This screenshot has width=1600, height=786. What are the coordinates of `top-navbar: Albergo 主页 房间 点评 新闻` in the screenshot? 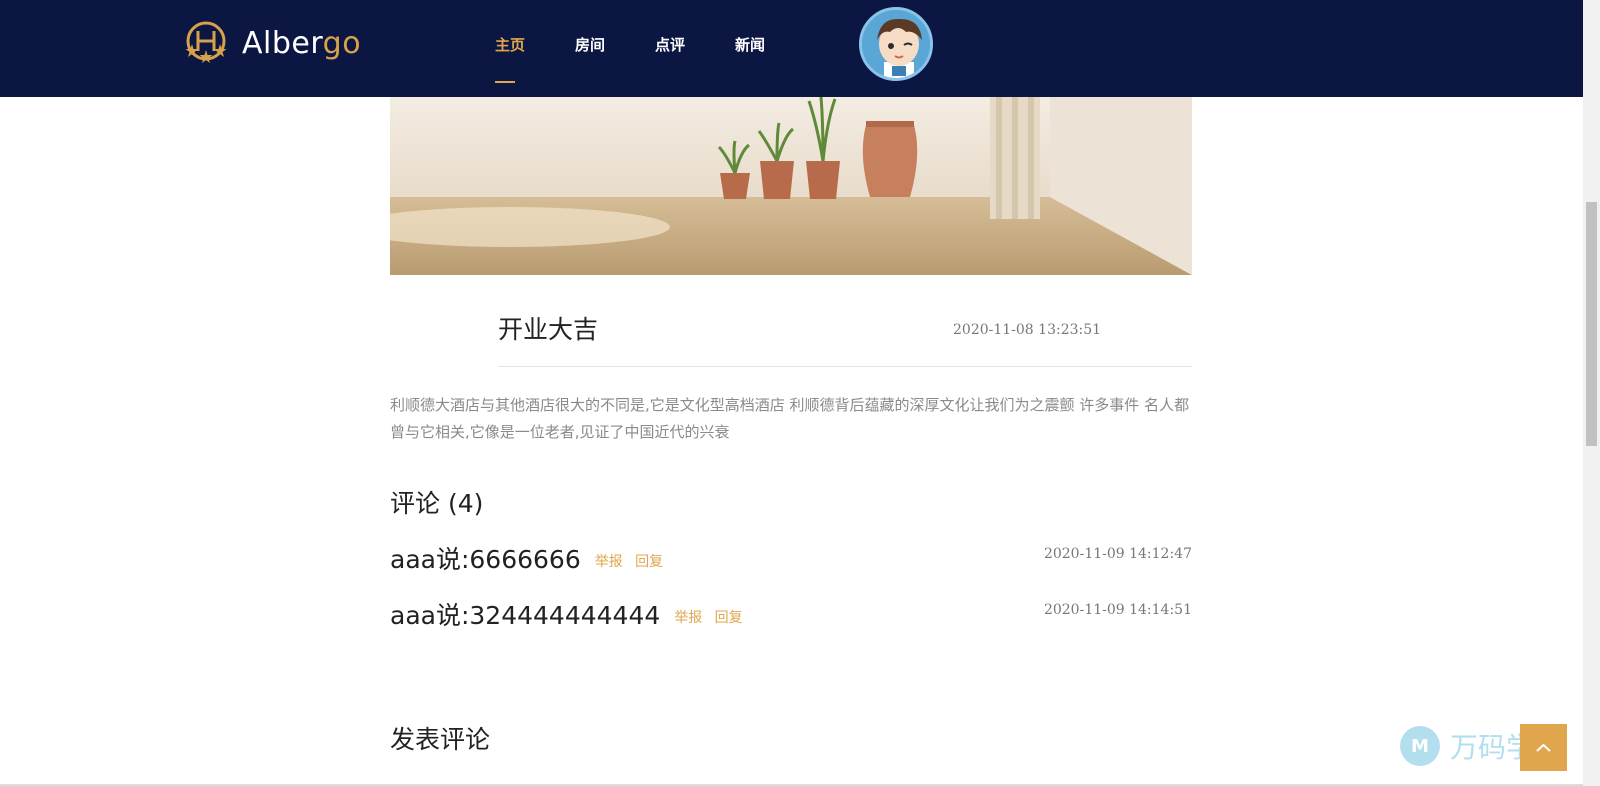 It's located at (791, 48).